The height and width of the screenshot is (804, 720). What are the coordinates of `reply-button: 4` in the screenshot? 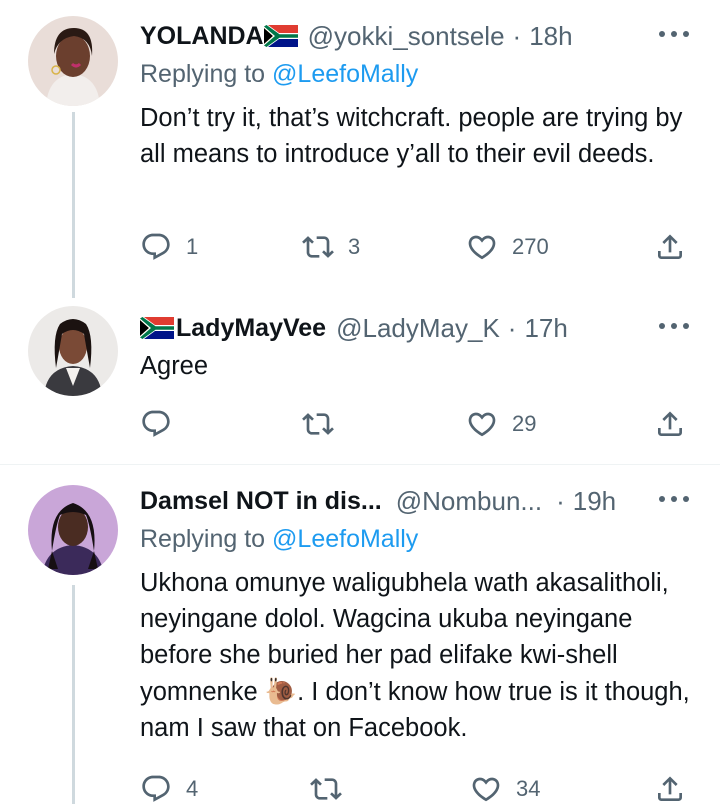 It's located at (169, 788).